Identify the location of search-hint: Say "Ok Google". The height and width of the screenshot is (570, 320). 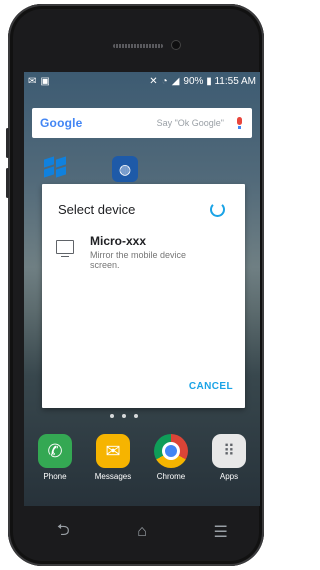
(190, 123).